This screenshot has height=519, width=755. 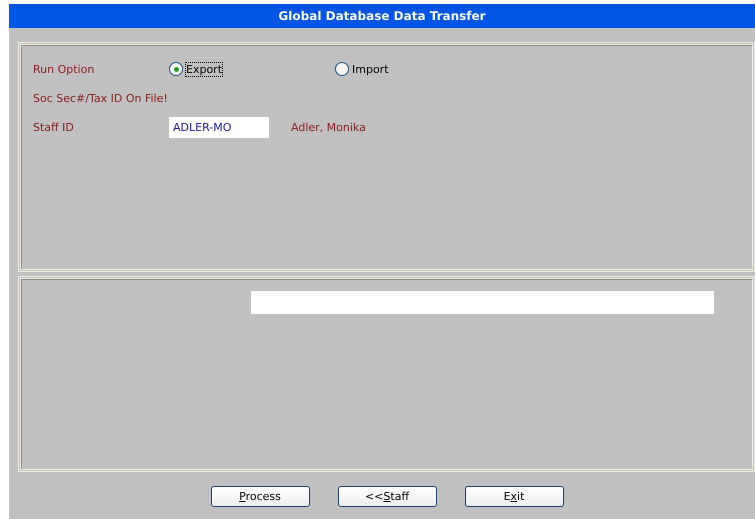 I want to click on run-option-label: Run Option, so click(x=64, y=69).